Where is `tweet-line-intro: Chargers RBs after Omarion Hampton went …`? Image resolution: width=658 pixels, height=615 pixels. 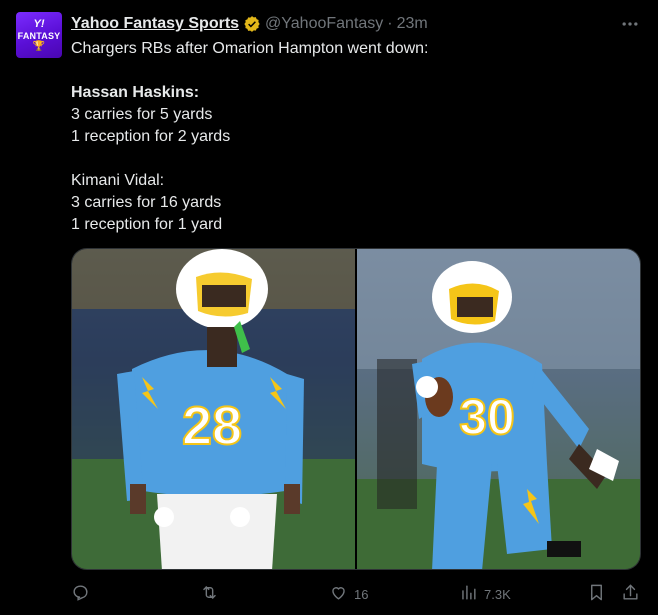 tweet-line-intro: Chargers RBs after Omarion Hampton went … is located at coordinates (250, 48).